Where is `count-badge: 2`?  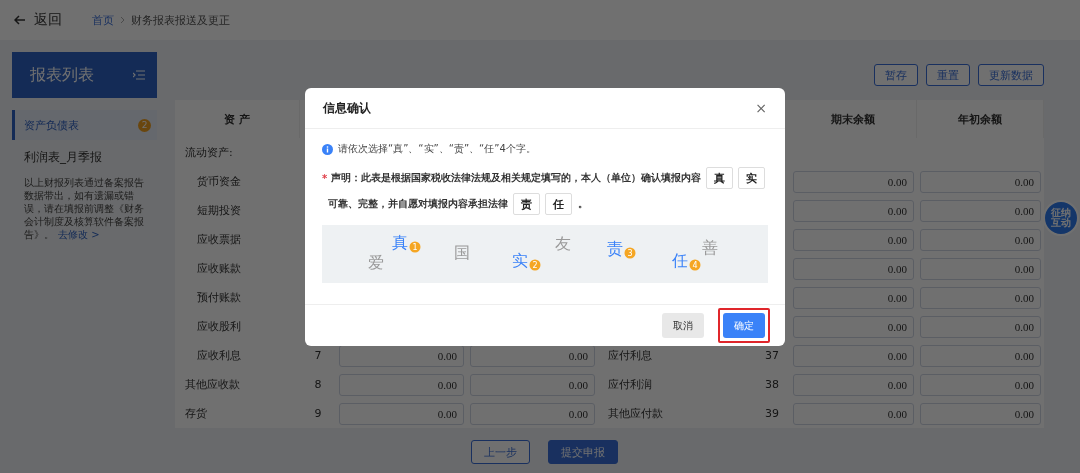
count-badge: 2 is located at coordinates (144, 125).